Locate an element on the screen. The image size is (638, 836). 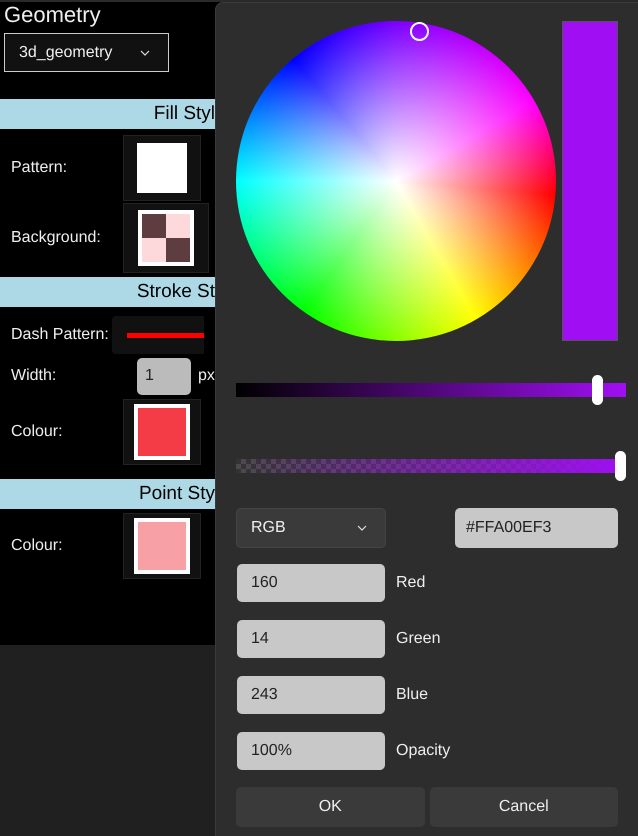
dialog-button: OK is located at coordinates (330, 807).